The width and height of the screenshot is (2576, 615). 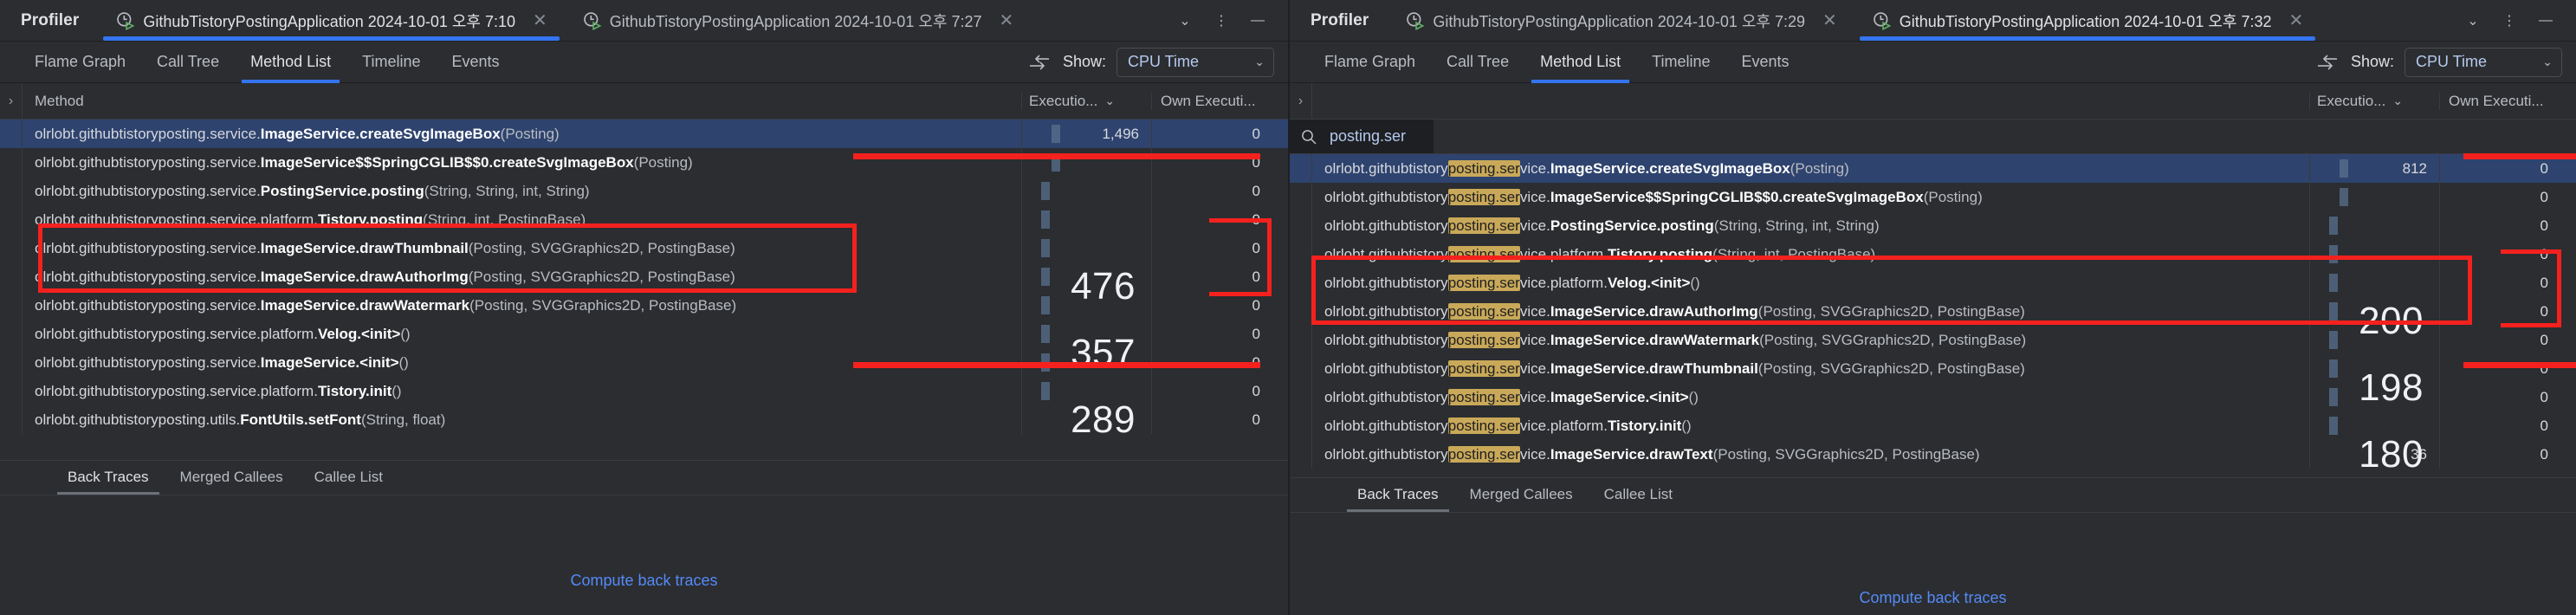 I want to click on row-execution: 36, so click(x=2374, y=454).